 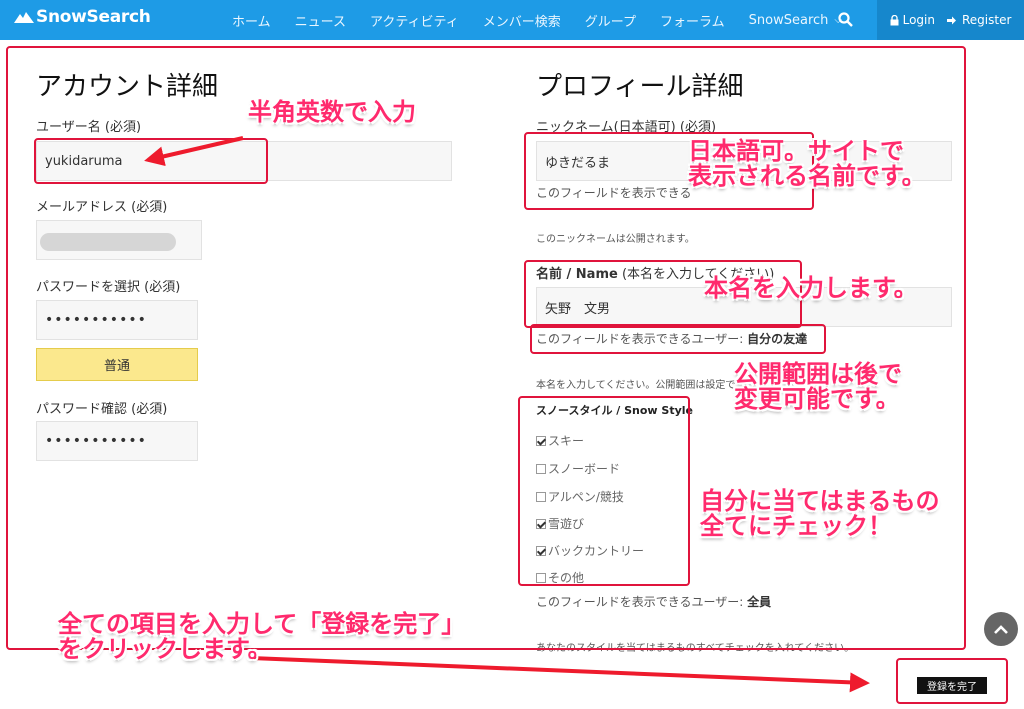 I want to click on lock-icon, so click(x=894, y=19).